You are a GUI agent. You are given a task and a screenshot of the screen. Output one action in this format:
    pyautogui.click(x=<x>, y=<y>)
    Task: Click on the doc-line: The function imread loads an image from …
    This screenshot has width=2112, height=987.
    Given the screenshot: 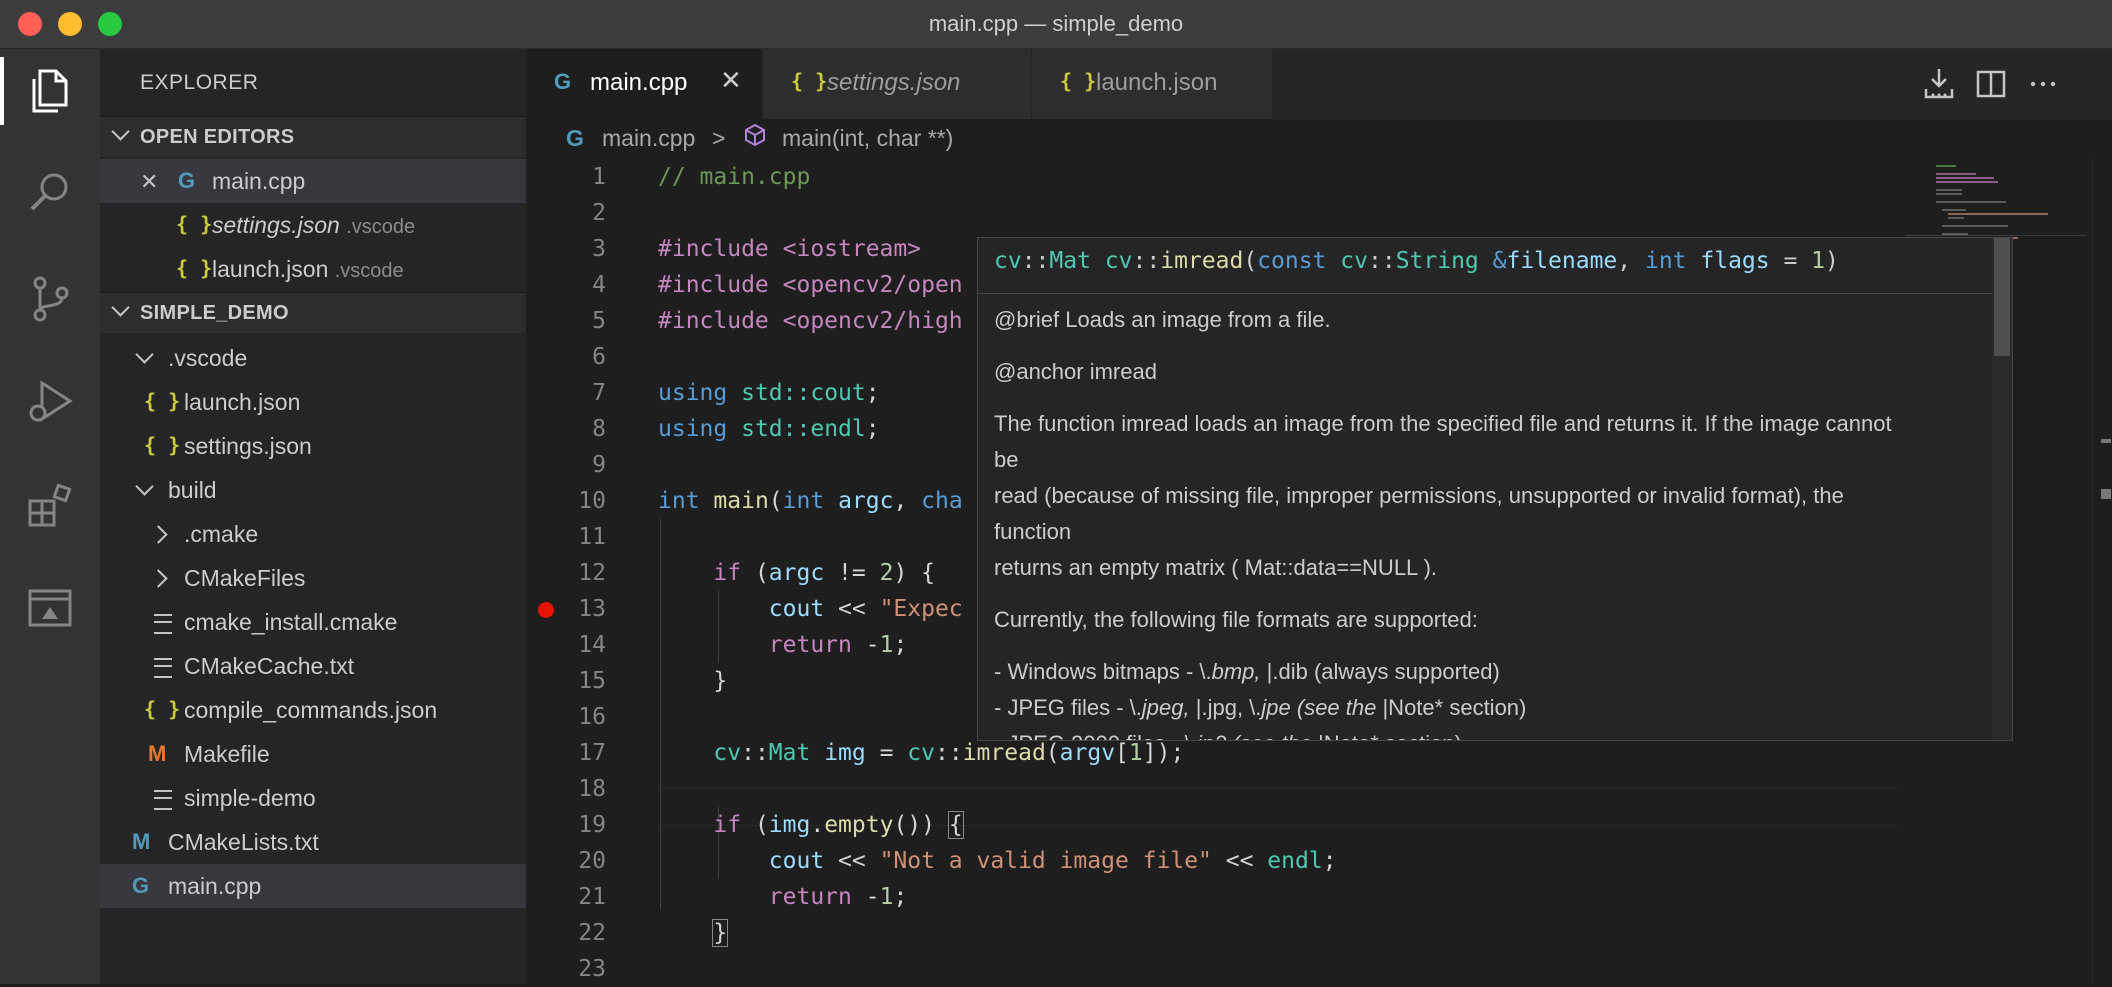 What is the action you would take?
    pyautogui.click(x=1443, y=423)
    